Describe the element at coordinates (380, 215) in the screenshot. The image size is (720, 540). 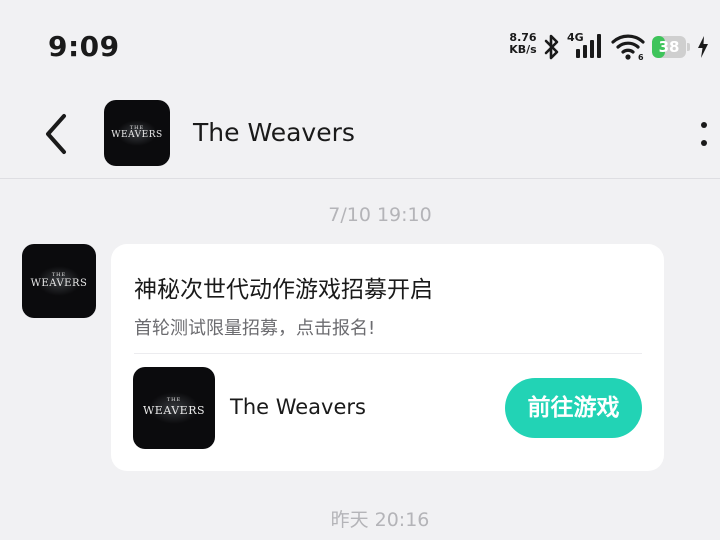
I see `message-timestamp: 7/10 19:10` at that location.